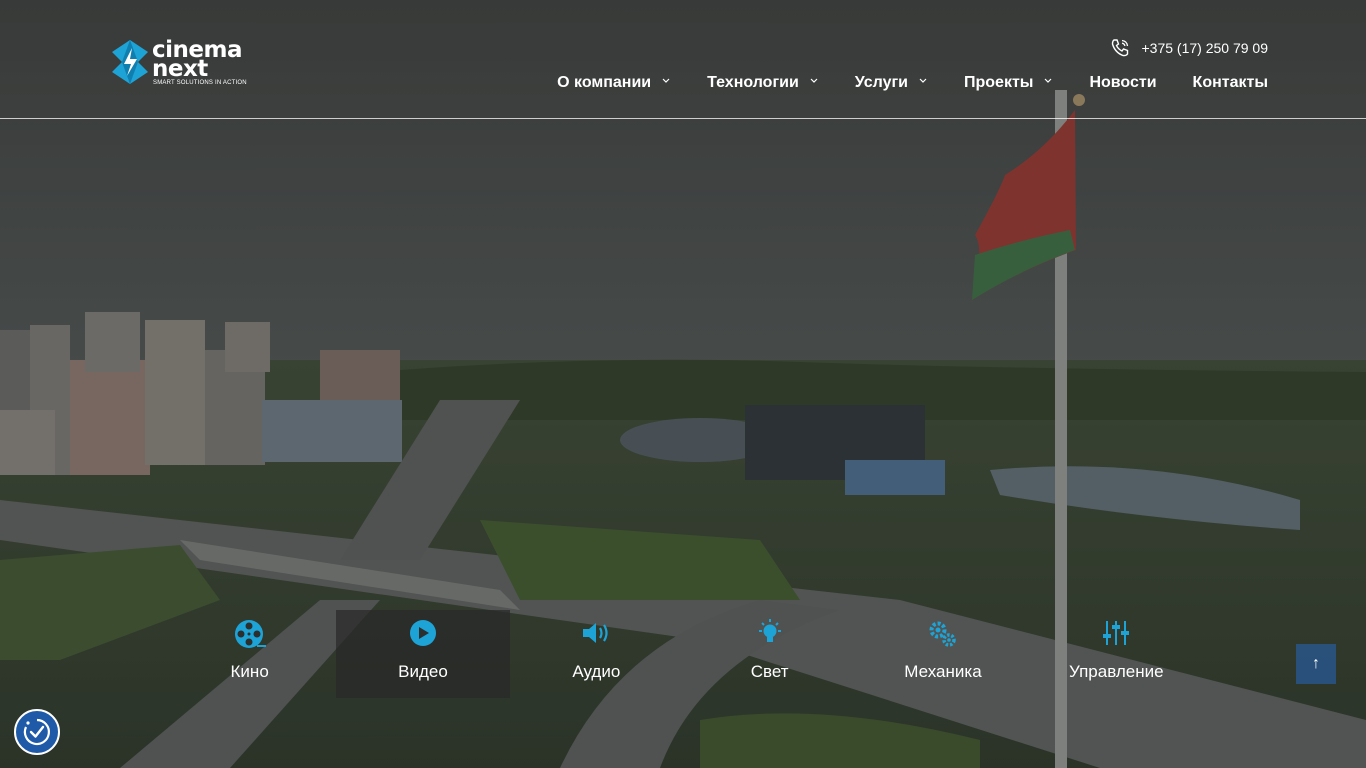  Describe the element at coordinates (130, 62) in the screenshot. I see `logo-mark-icon` at that location.